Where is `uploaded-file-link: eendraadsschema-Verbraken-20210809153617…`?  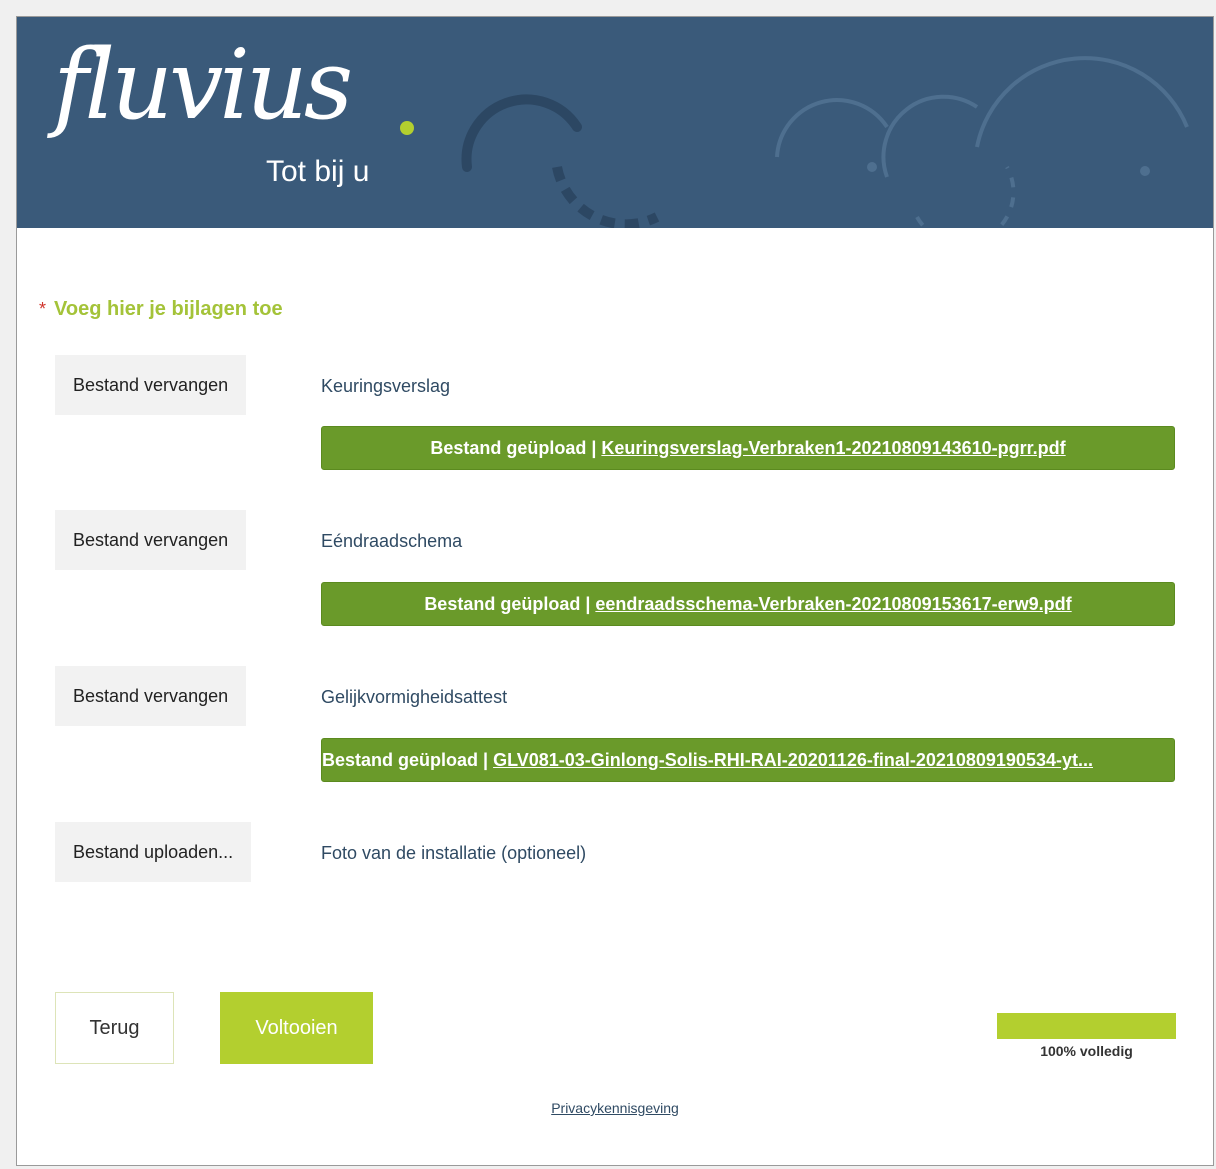
uploaded-file-link: eendraadsschema-Verbraken-20210809153617… is located at coordinates (833, 604).